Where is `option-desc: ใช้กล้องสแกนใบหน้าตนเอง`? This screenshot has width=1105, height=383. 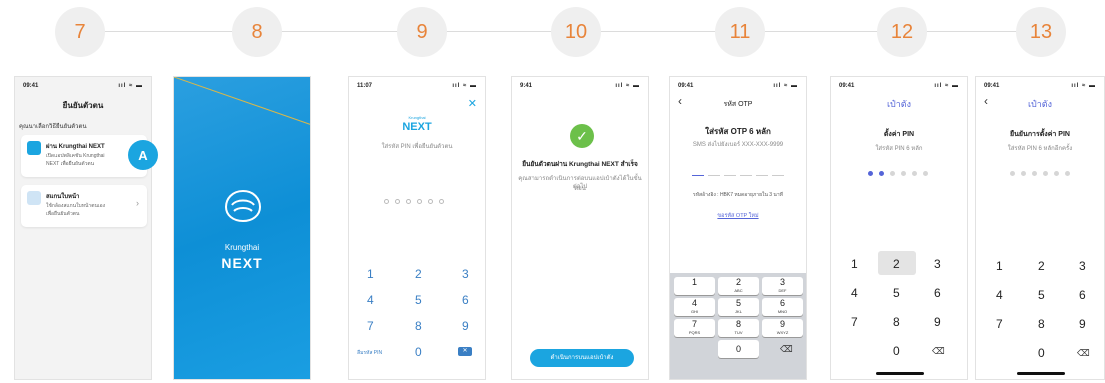 option-desc: ใช้กล้องสแกนใบหน้าตนเอง is located at coordinates (76, 206).